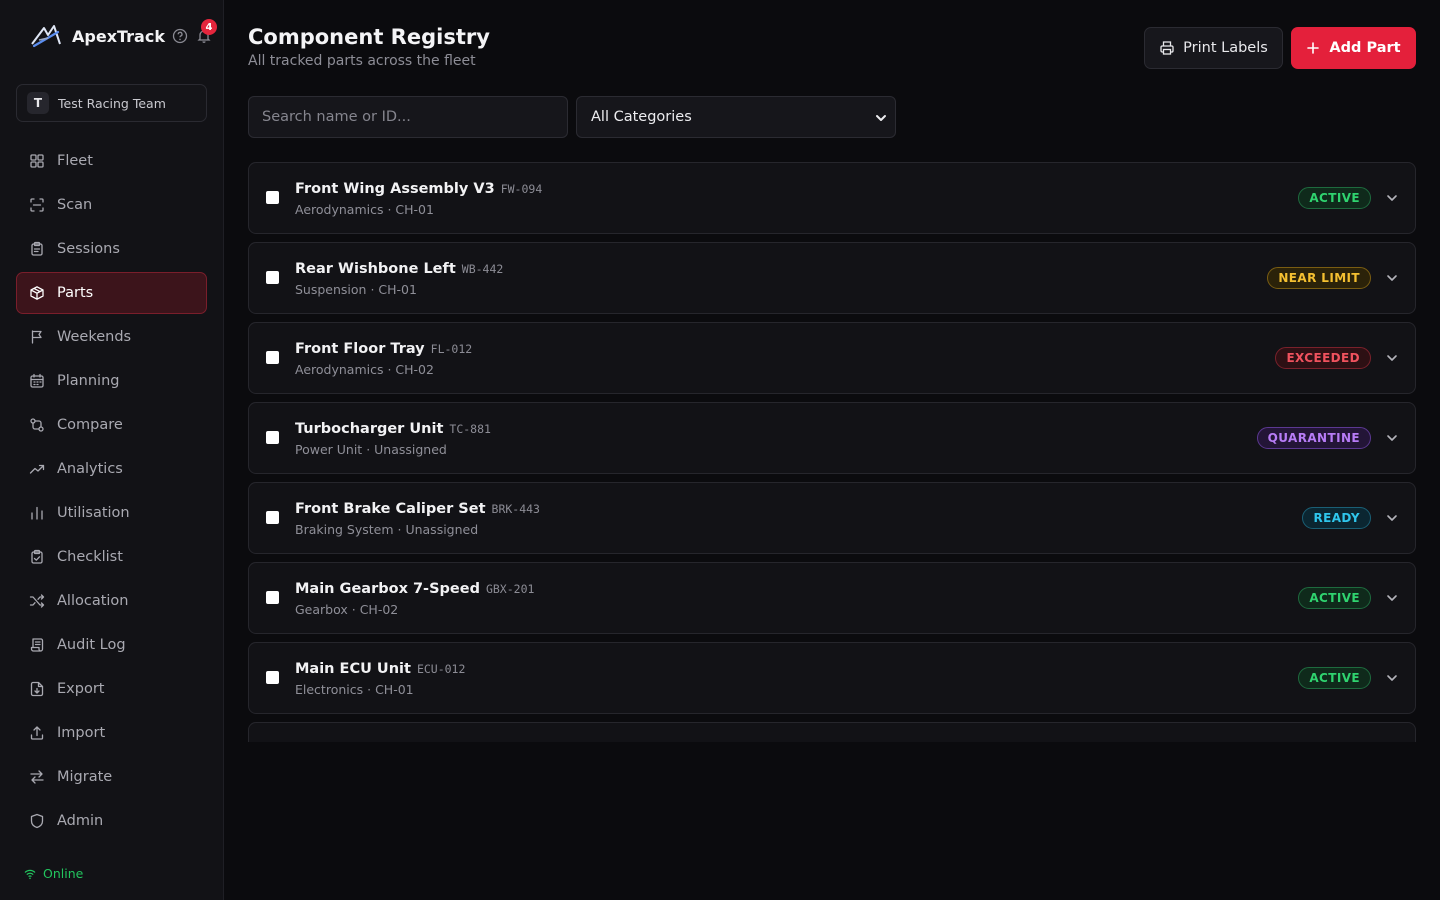 This screenshot has height=900, width=1440. What do you see at coordinates (111, 557) in the screenshot?
I see `sidebar-item-checklist: Checklist` at bounding box center [111, 557].